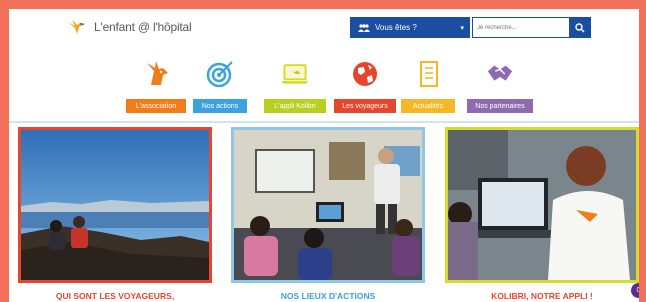 Image resolution: width=646 pixels, height=302 pixels. I want to click on kolibri-app-photo, so click(542, 205).